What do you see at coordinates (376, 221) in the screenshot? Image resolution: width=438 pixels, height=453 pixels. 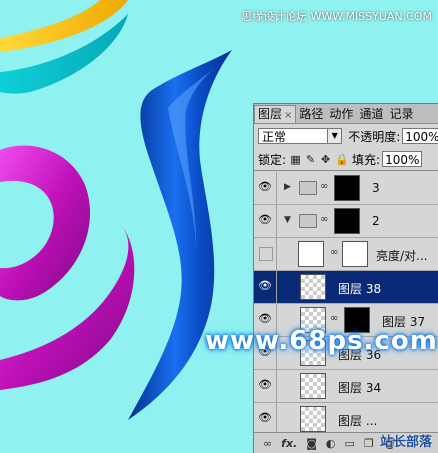 I see `layer-name: 2` at bounding box center [376, 221].